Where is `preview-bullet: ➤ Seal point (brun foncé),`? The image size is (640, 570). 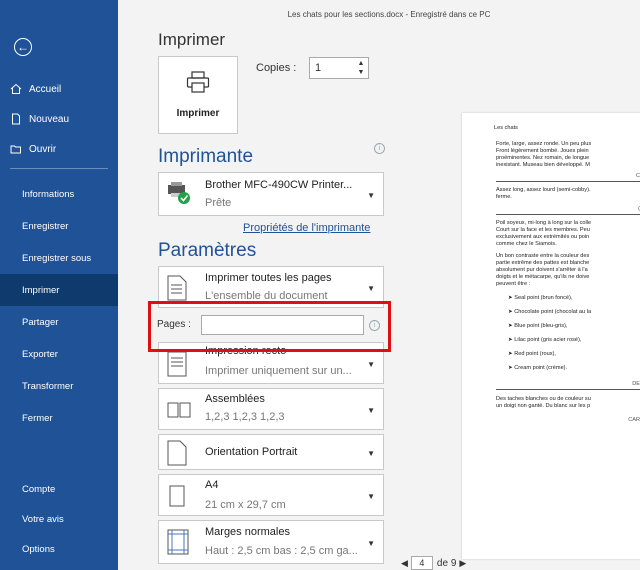
preview-bullet: ➤ Seal point (brun foncé), is located at coordinates (540, 298).